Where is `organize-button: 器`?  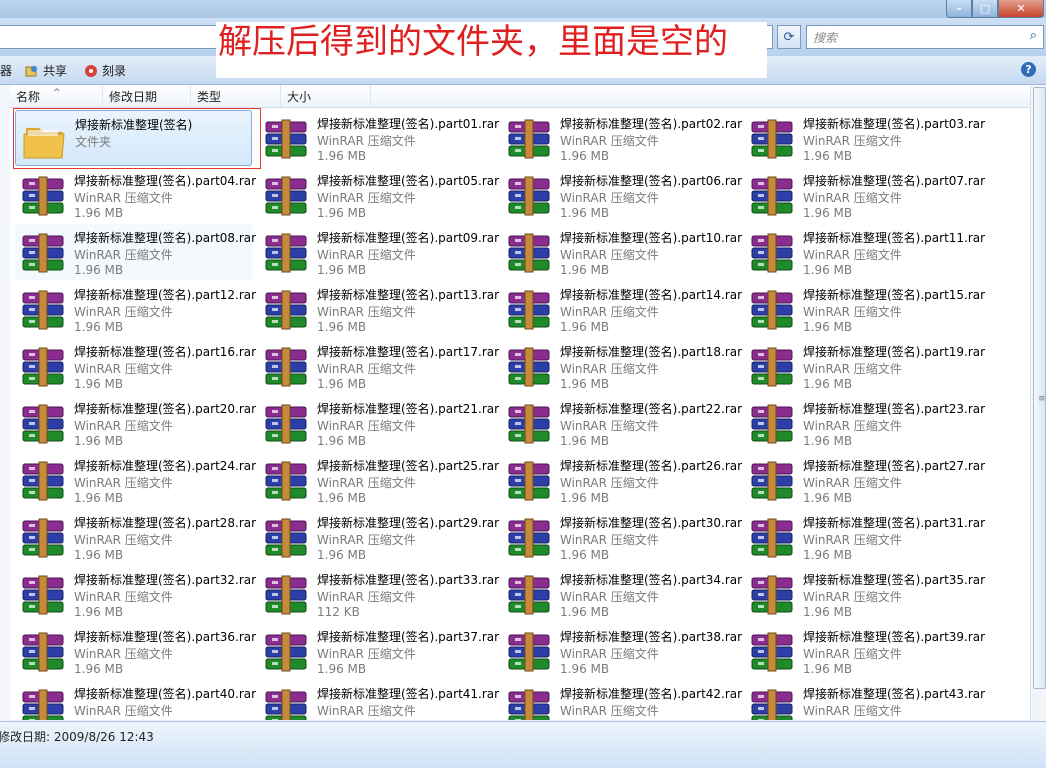 organize-button: 器 is located at coordinates (6, 70).